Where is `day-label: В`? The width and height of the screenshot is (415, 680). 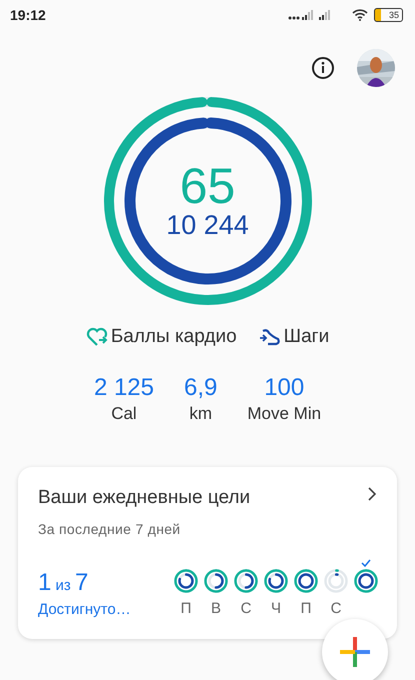 day-label: В is located at coordinates (215, 609).